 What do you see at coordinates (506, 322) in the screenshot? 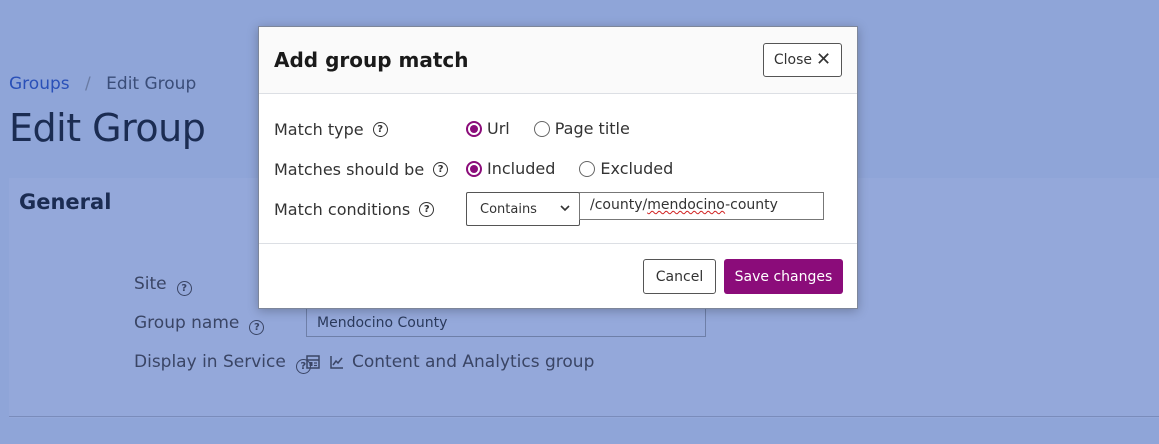
I see `group-name-input: Mendocino County` at bounding box center [506, 322].